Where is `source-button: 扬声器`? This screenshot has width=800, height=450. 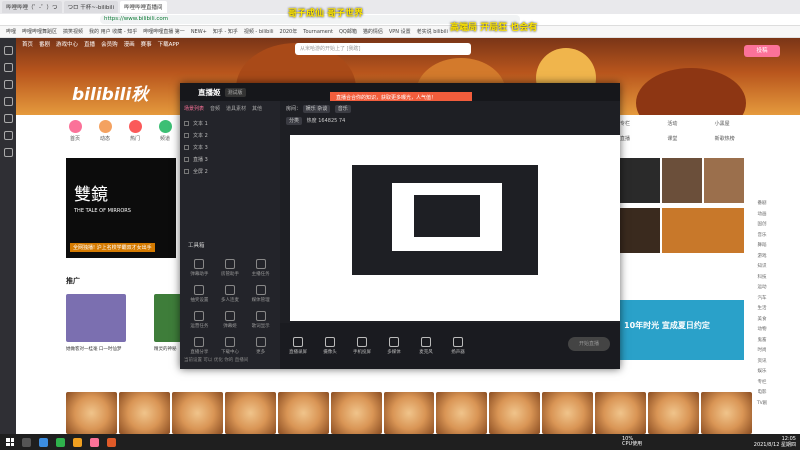
source-button: 扬声器 is located at coordinates (458, 346).